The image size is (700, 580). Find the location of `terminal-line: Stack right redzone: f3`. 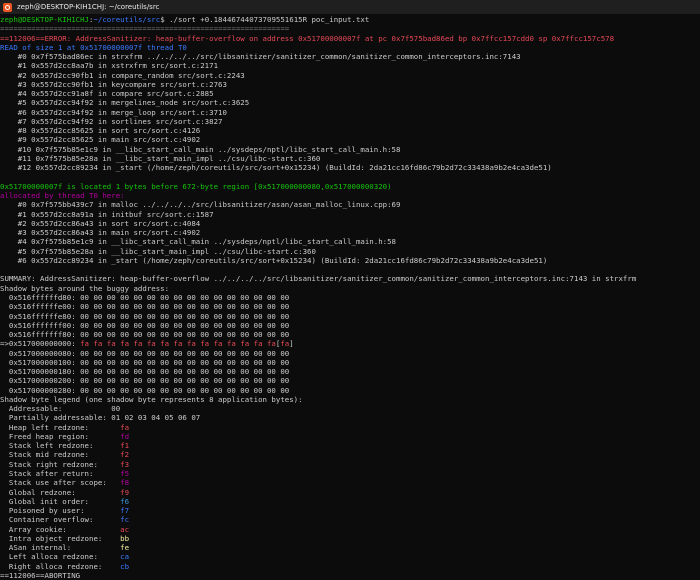

terminal-line: Stack right redzone: f3 is located at coordinates (350, 464).